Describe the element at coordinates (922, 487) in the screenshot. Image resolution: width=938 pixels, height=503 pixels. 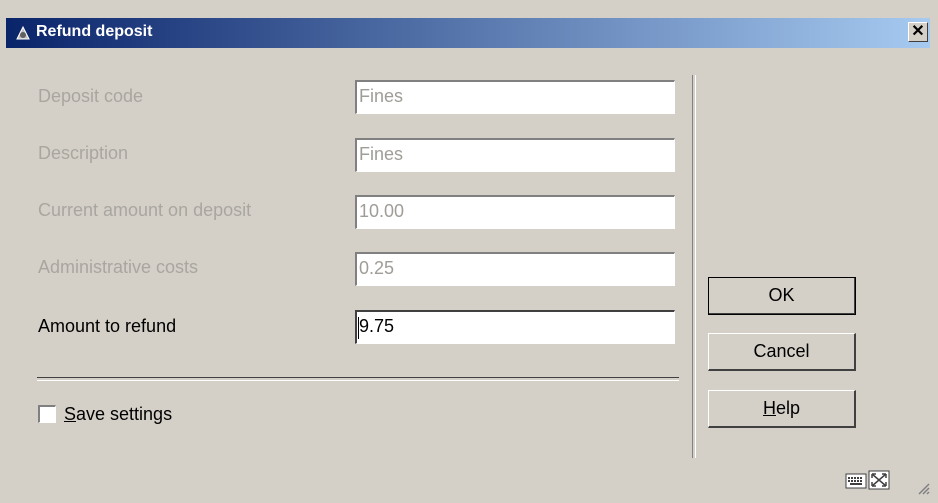
I see `resize-grip-icon` at that location.